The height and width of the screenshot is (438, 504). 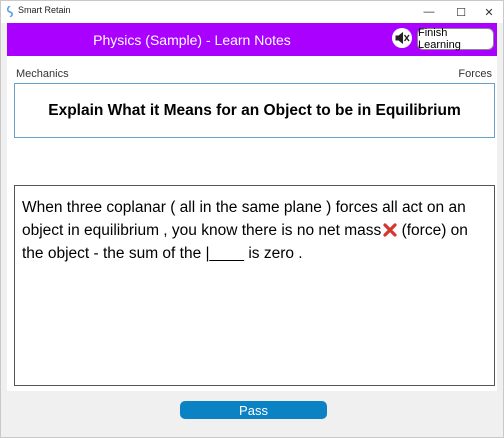 I want to click on close-button: ✕, so click(x=489, y=12).